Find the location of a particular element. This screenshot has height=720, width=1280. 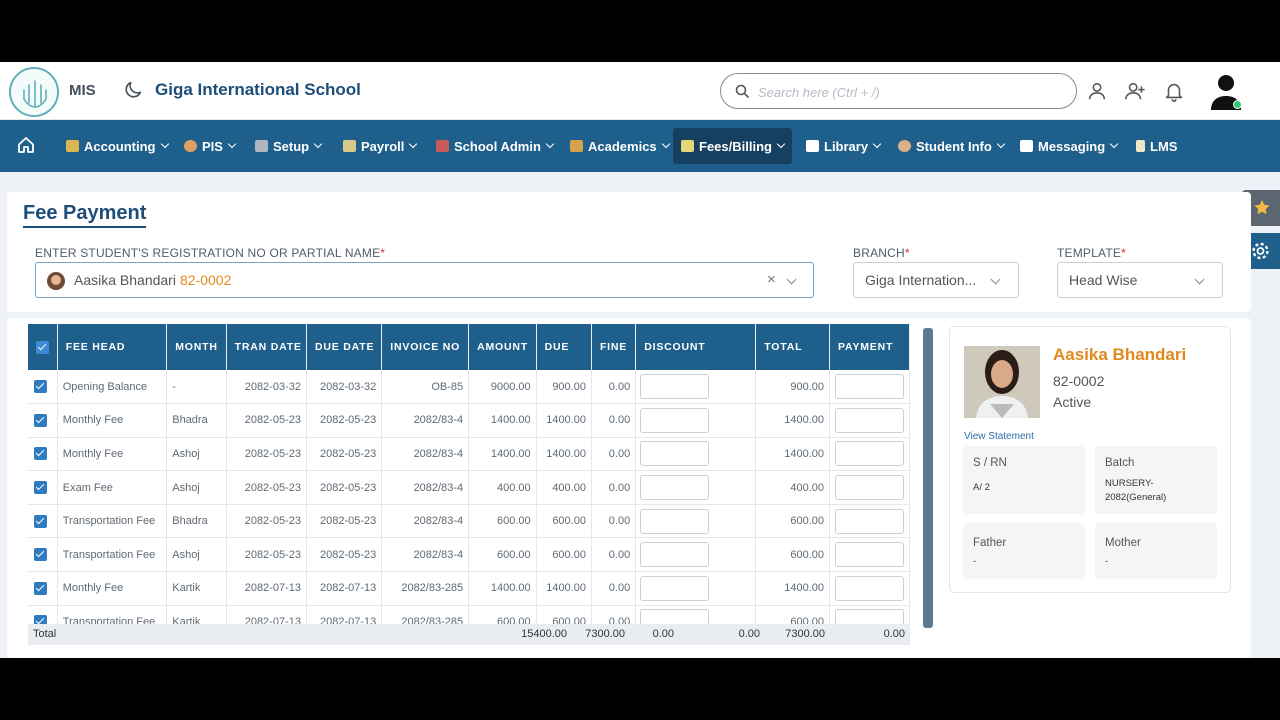

cell-fee-head: Transportation Fee is located at coordinates (112, 614).